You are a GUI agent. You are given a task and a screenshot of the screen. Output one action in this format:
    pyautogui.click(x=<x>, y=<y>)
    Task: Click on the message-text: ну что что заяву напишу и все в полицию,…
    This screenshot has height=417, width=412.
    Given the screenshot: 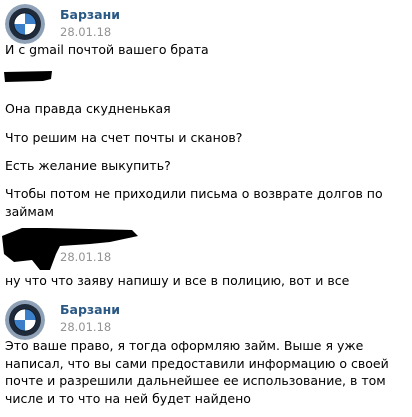 What is the action you would take?
    pyautogui.click(x=177, y=280)
    